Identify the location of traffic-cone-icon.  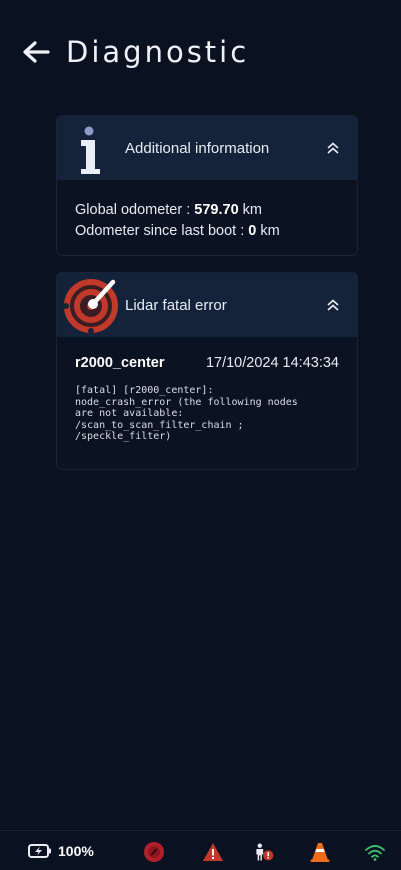
(320, 852).